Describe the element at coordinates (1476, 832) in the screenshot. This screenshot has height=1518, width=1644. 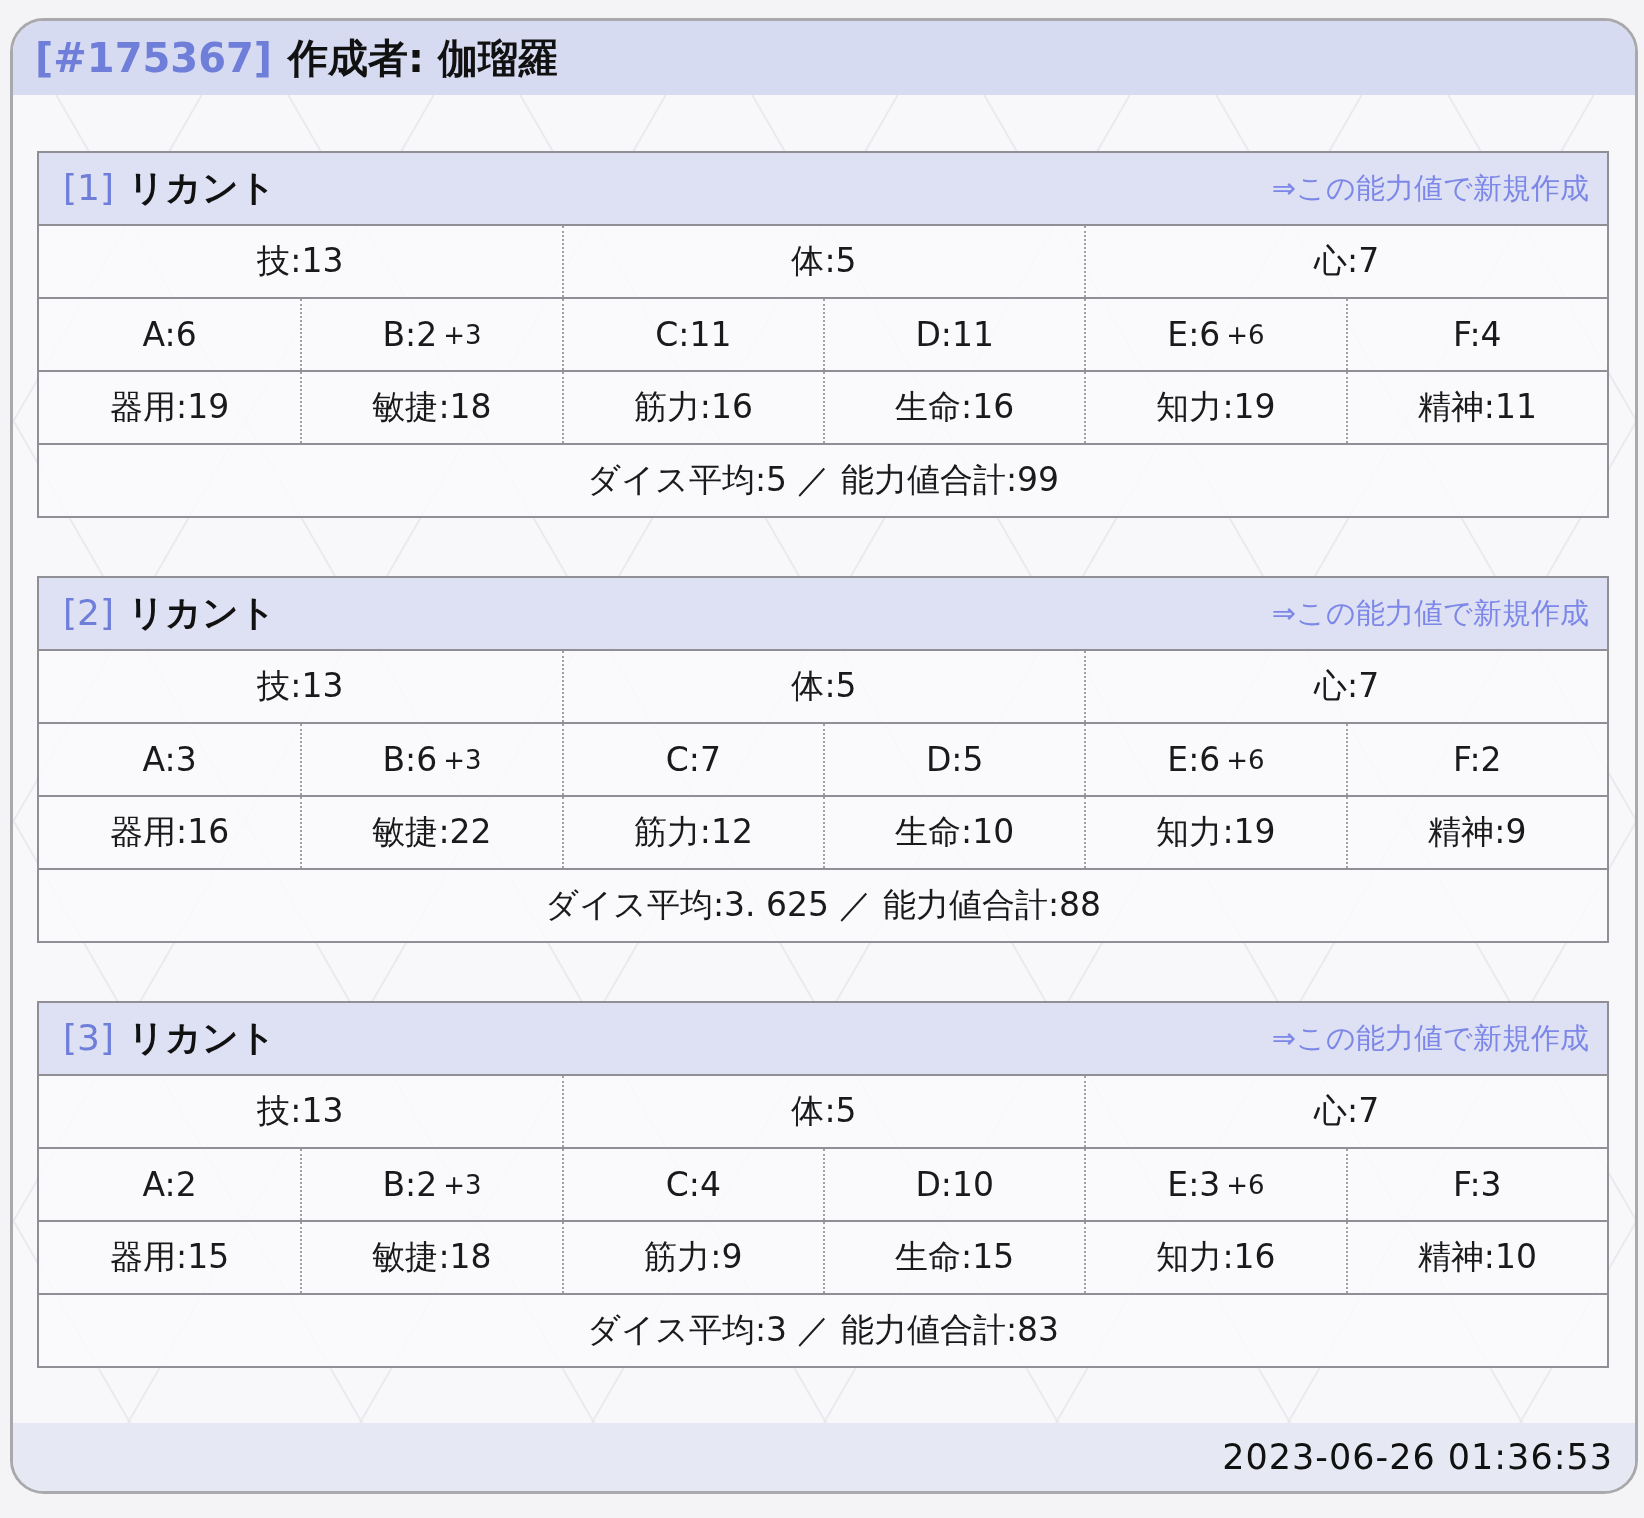
I see `stat-cell: 精神:9` at that location.